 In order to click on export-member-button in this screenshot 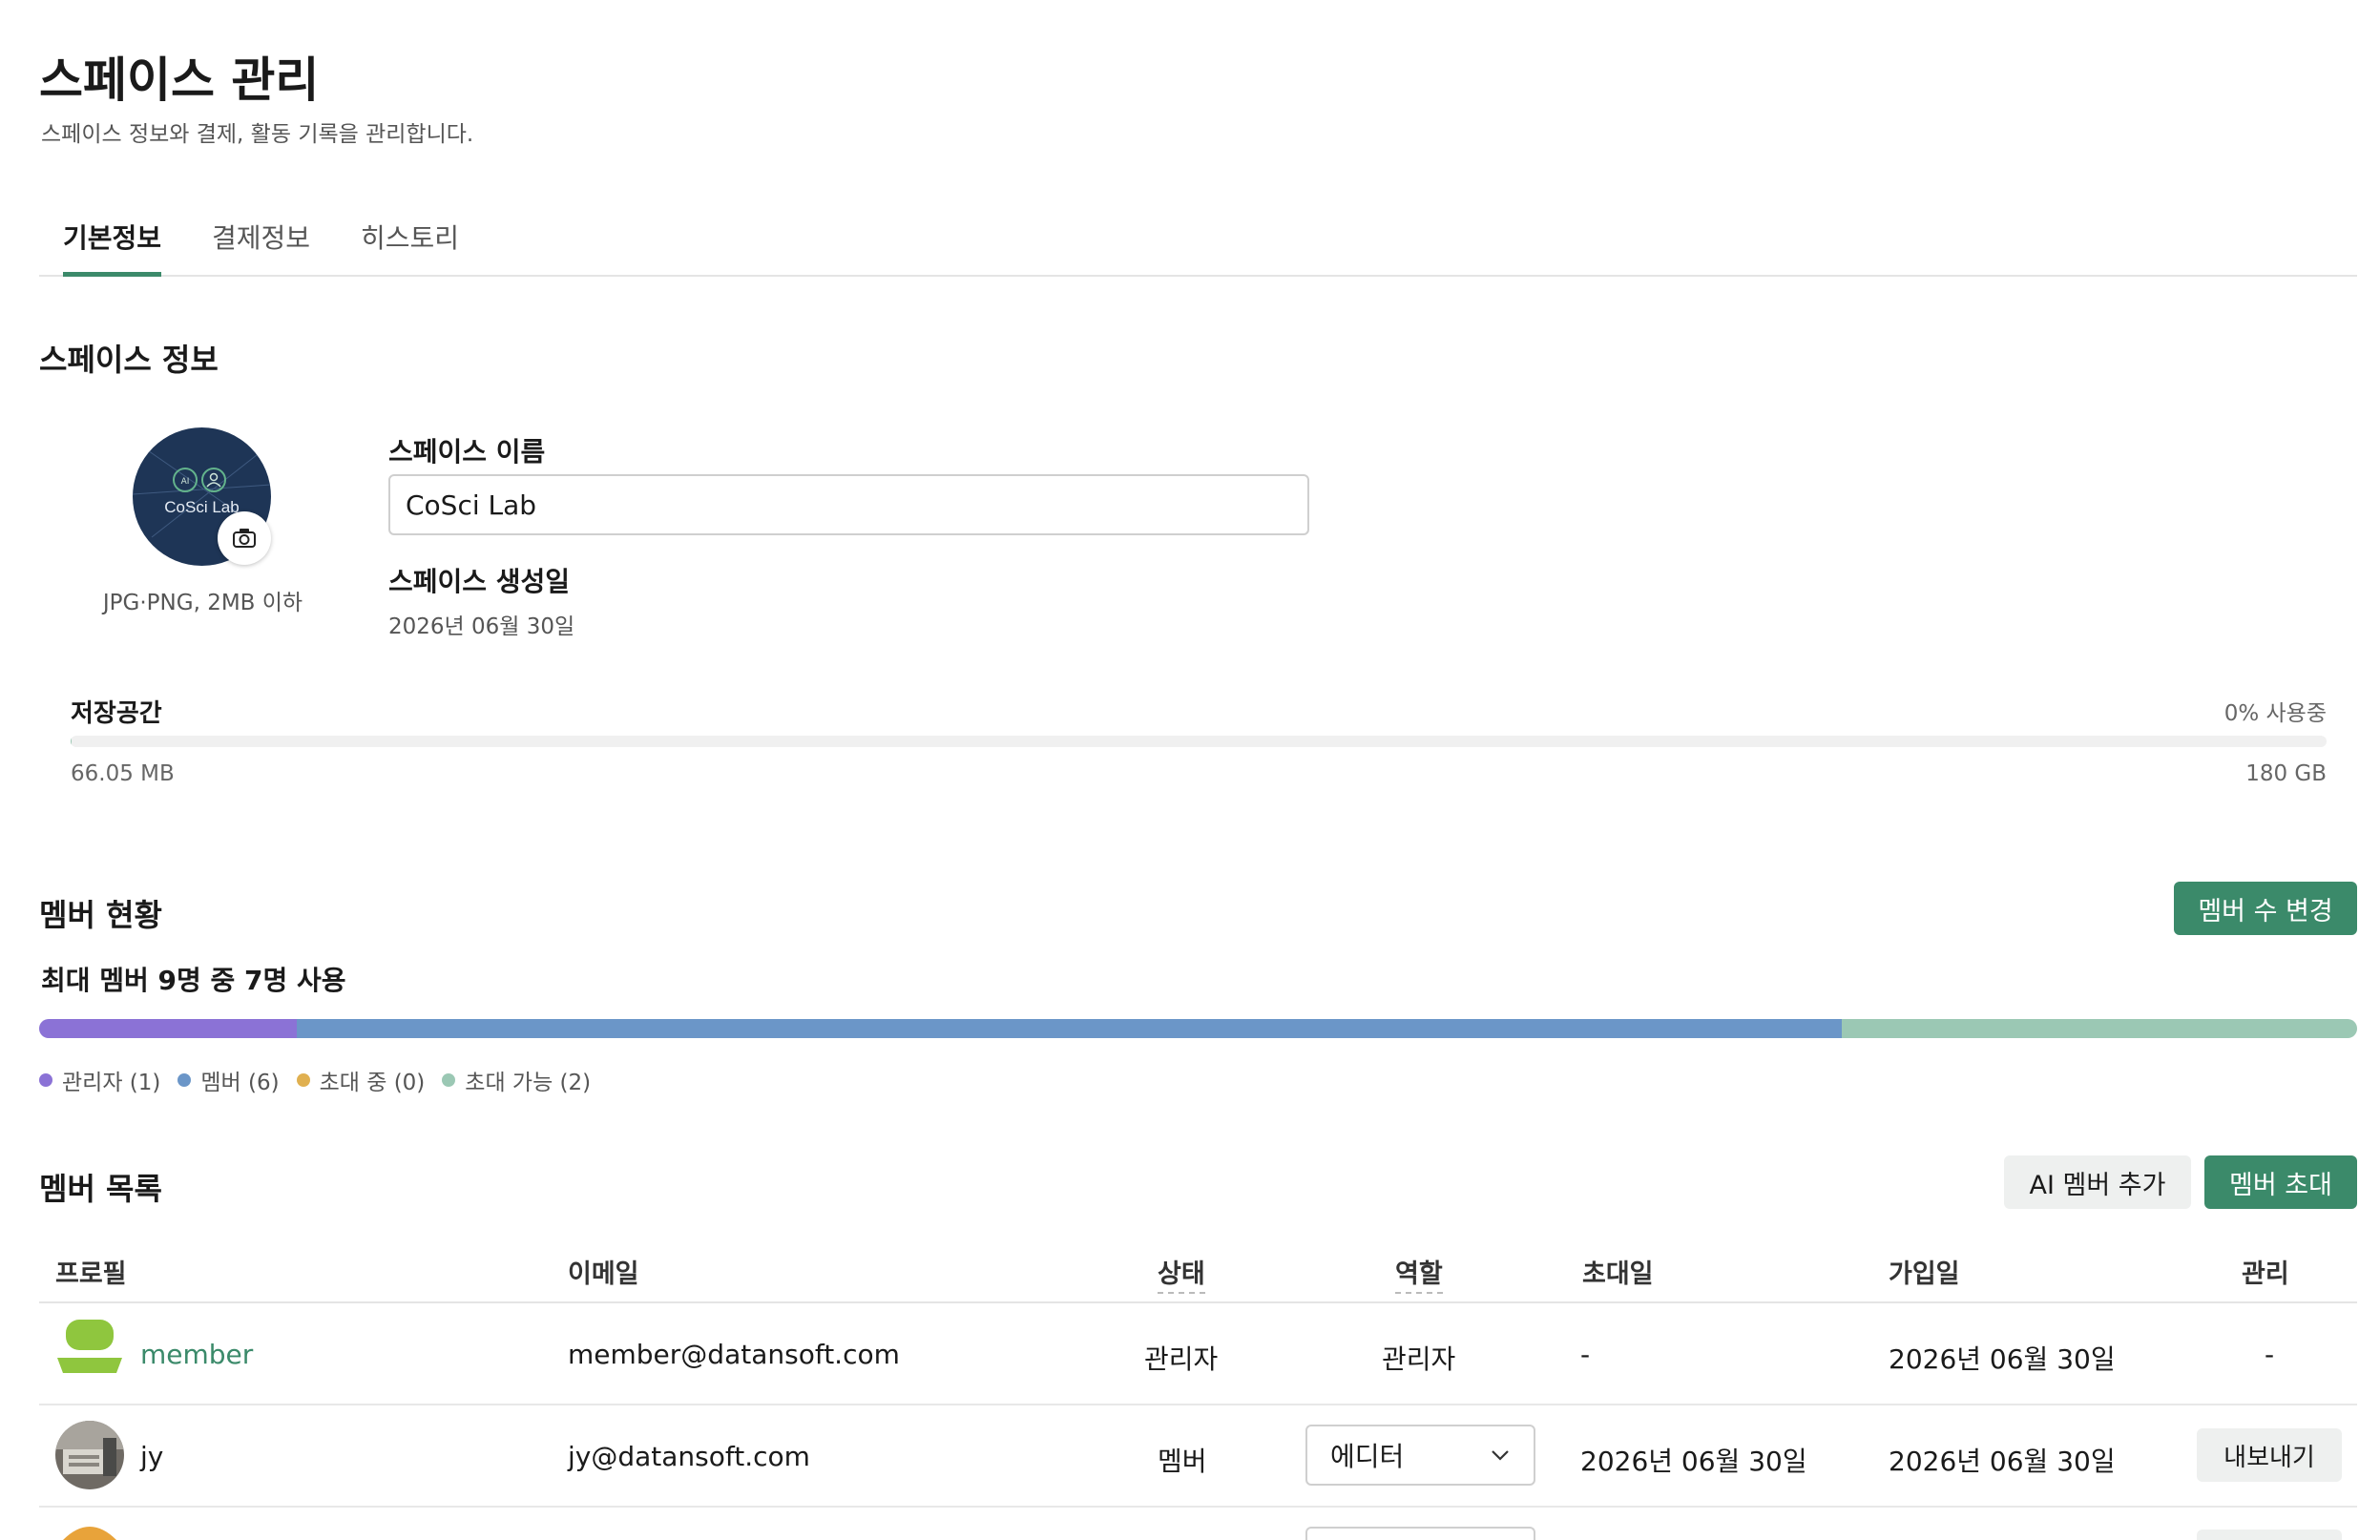, I will do `click(2269, 1535)`.